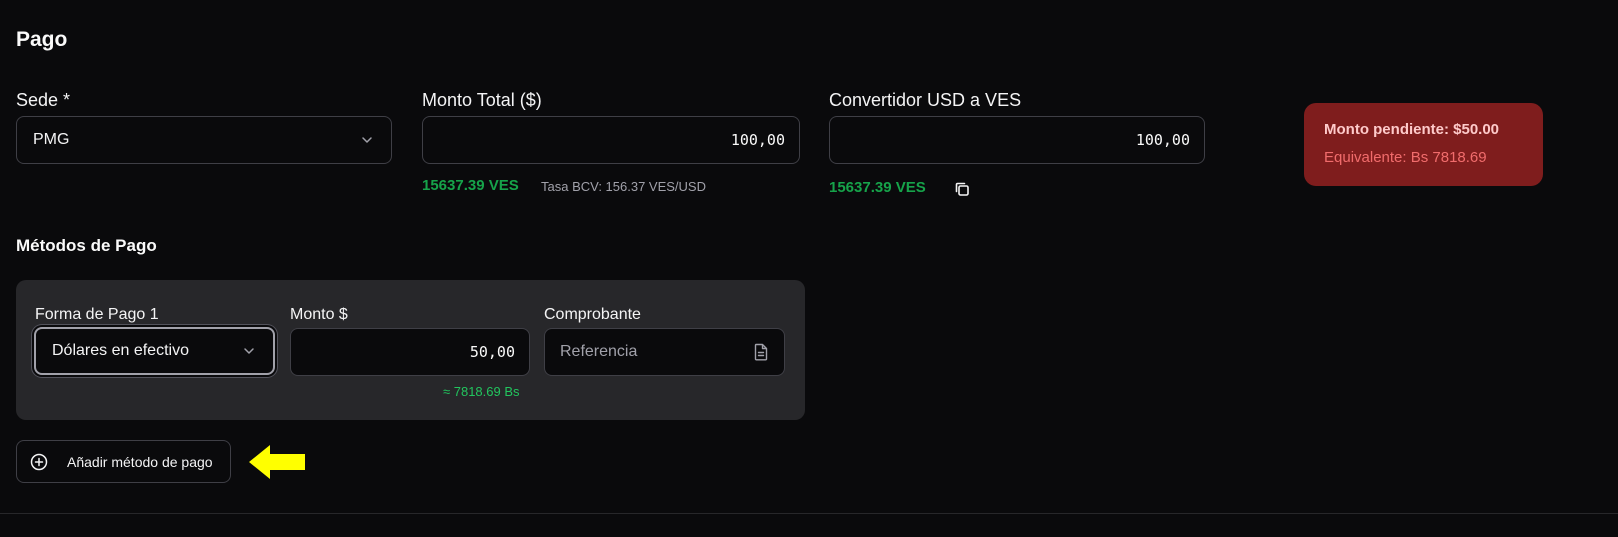 The width and height of the screenshot is (1618, 537). Describe the element at coordinates (482, 100) in the screenshot. I see `monto-total-label: Monto Total ($)` at that location.